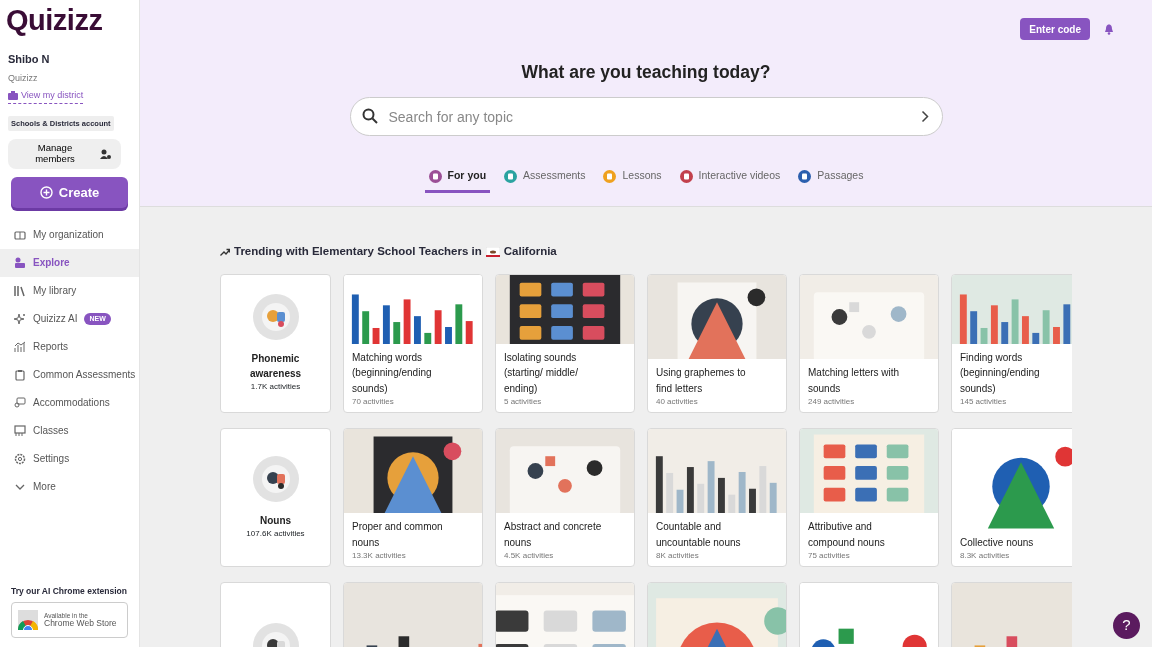 The image size is (1152, 647). What do you see at coordinates (275, 387) in the screenshot?
I see `activity-count: 1.7K activities` at bounding box center [275, 387].